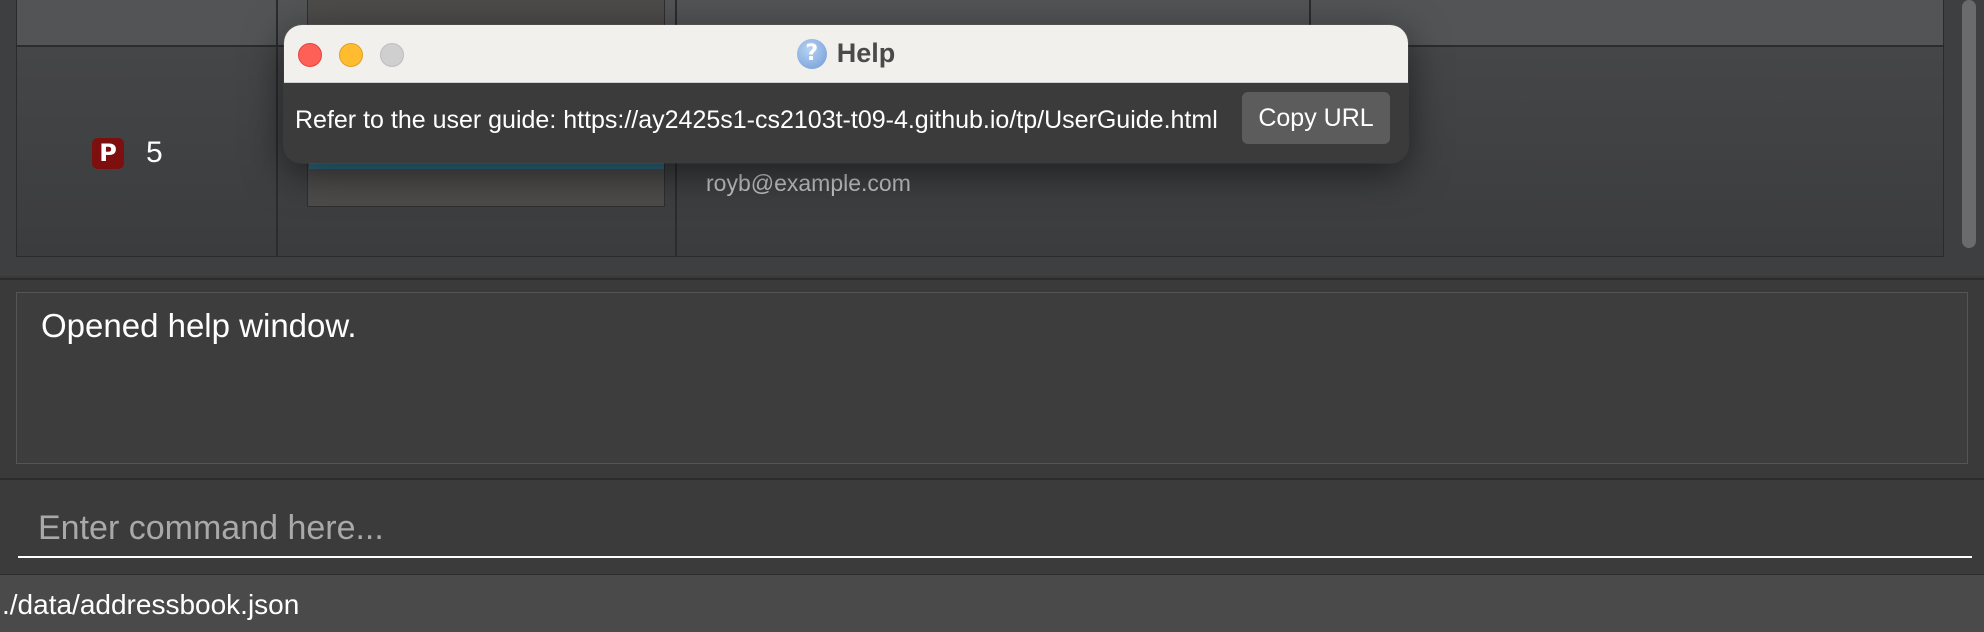 This screenshot has height=632, width=1984. What do you see at coordinates (277, 128) in the screenshot?
I see `column-divider` at bounding box center [277, 128].